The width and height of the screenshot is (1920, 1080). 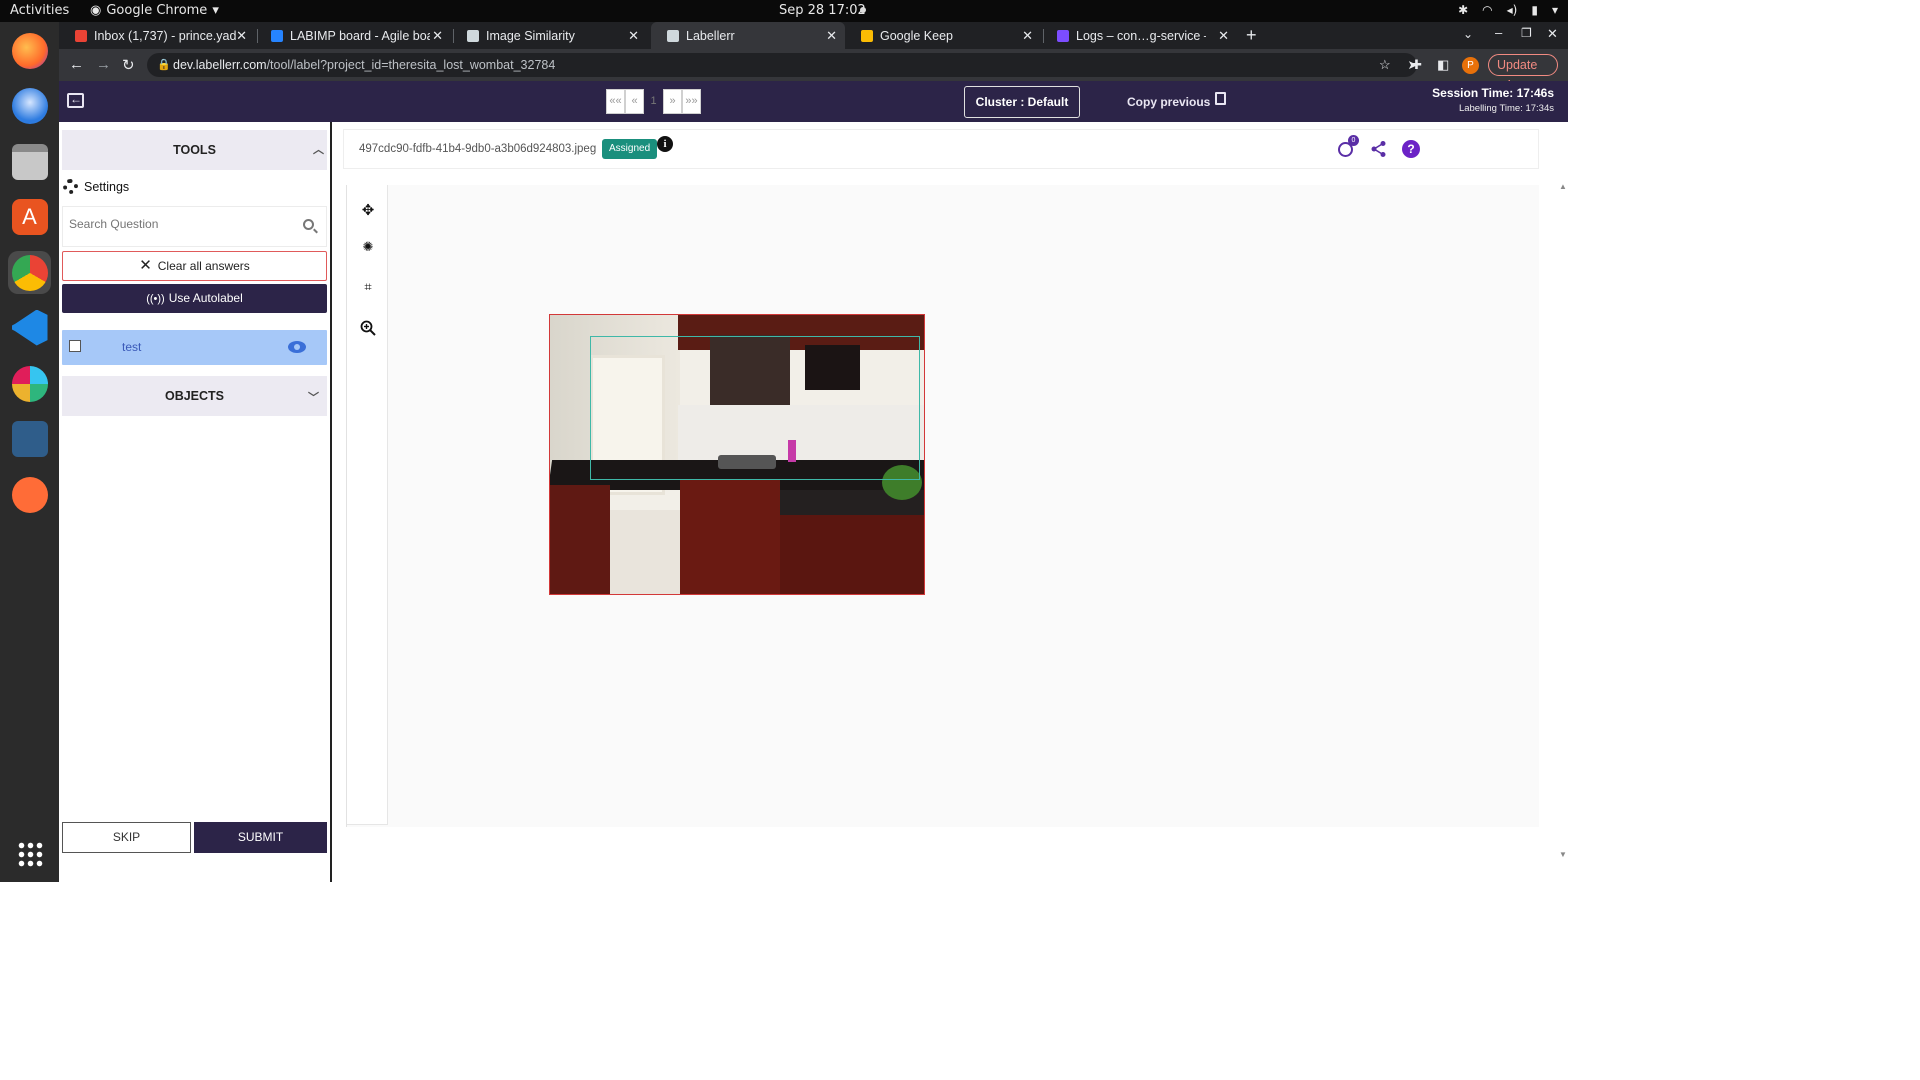 I want to click on bookmark-star-icon: ☆, so click(x=1385, y=65).